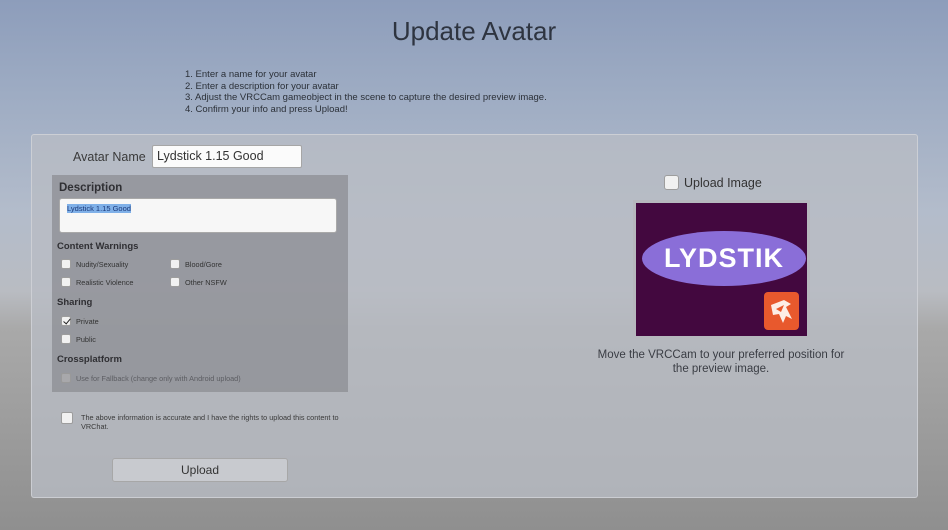 The width and height of the screenshot is (948, 530). What do you see at coordinates (75, 302) in the screenshot?
I see `sharing-heading: Sharing` at bounding box center [75, 302].